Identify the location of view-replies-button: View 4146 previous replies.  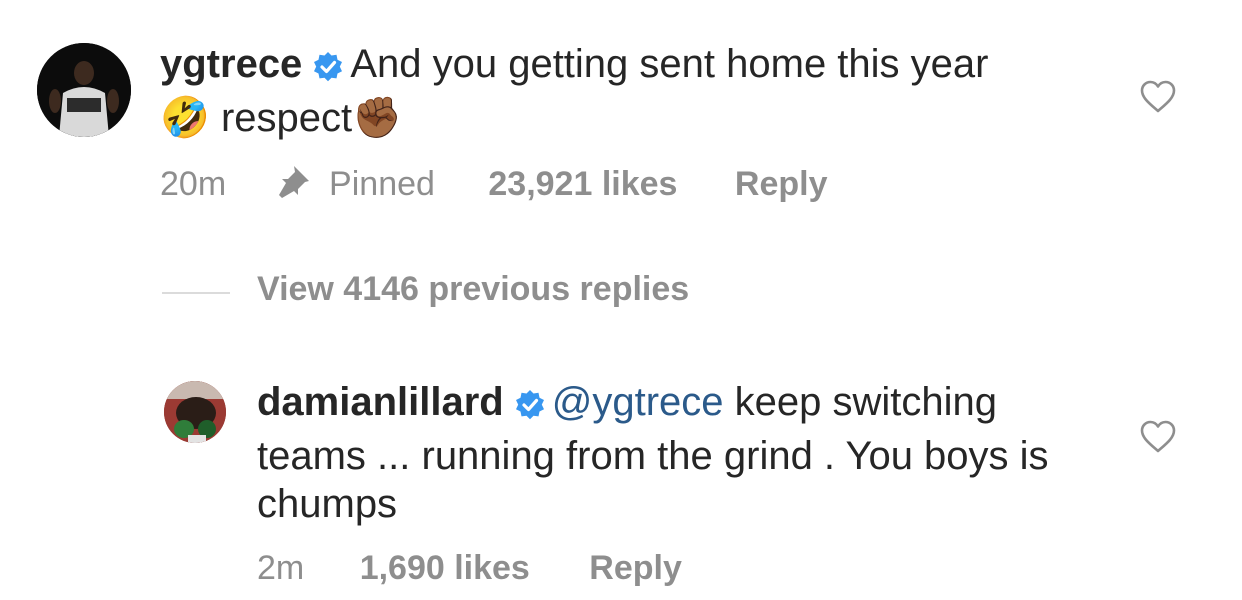
(473, 289).